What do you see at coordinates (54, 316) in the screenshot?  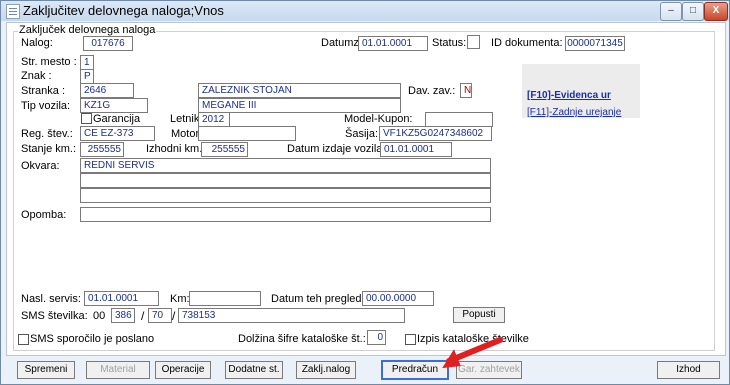 I see `label-sms-stevilka: SMS številka:` at bounding box center [54, 316].